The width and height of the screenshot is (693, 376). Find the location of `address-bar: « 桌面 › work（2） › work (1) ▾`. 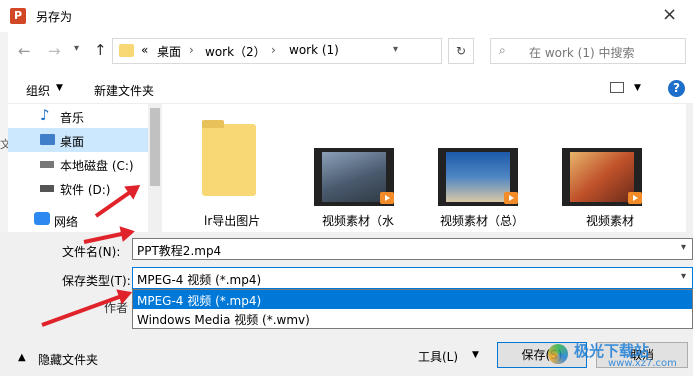

address-bar: « 桌面 › work（2） › work (1) ▾ is located at coordinates (277, 51).